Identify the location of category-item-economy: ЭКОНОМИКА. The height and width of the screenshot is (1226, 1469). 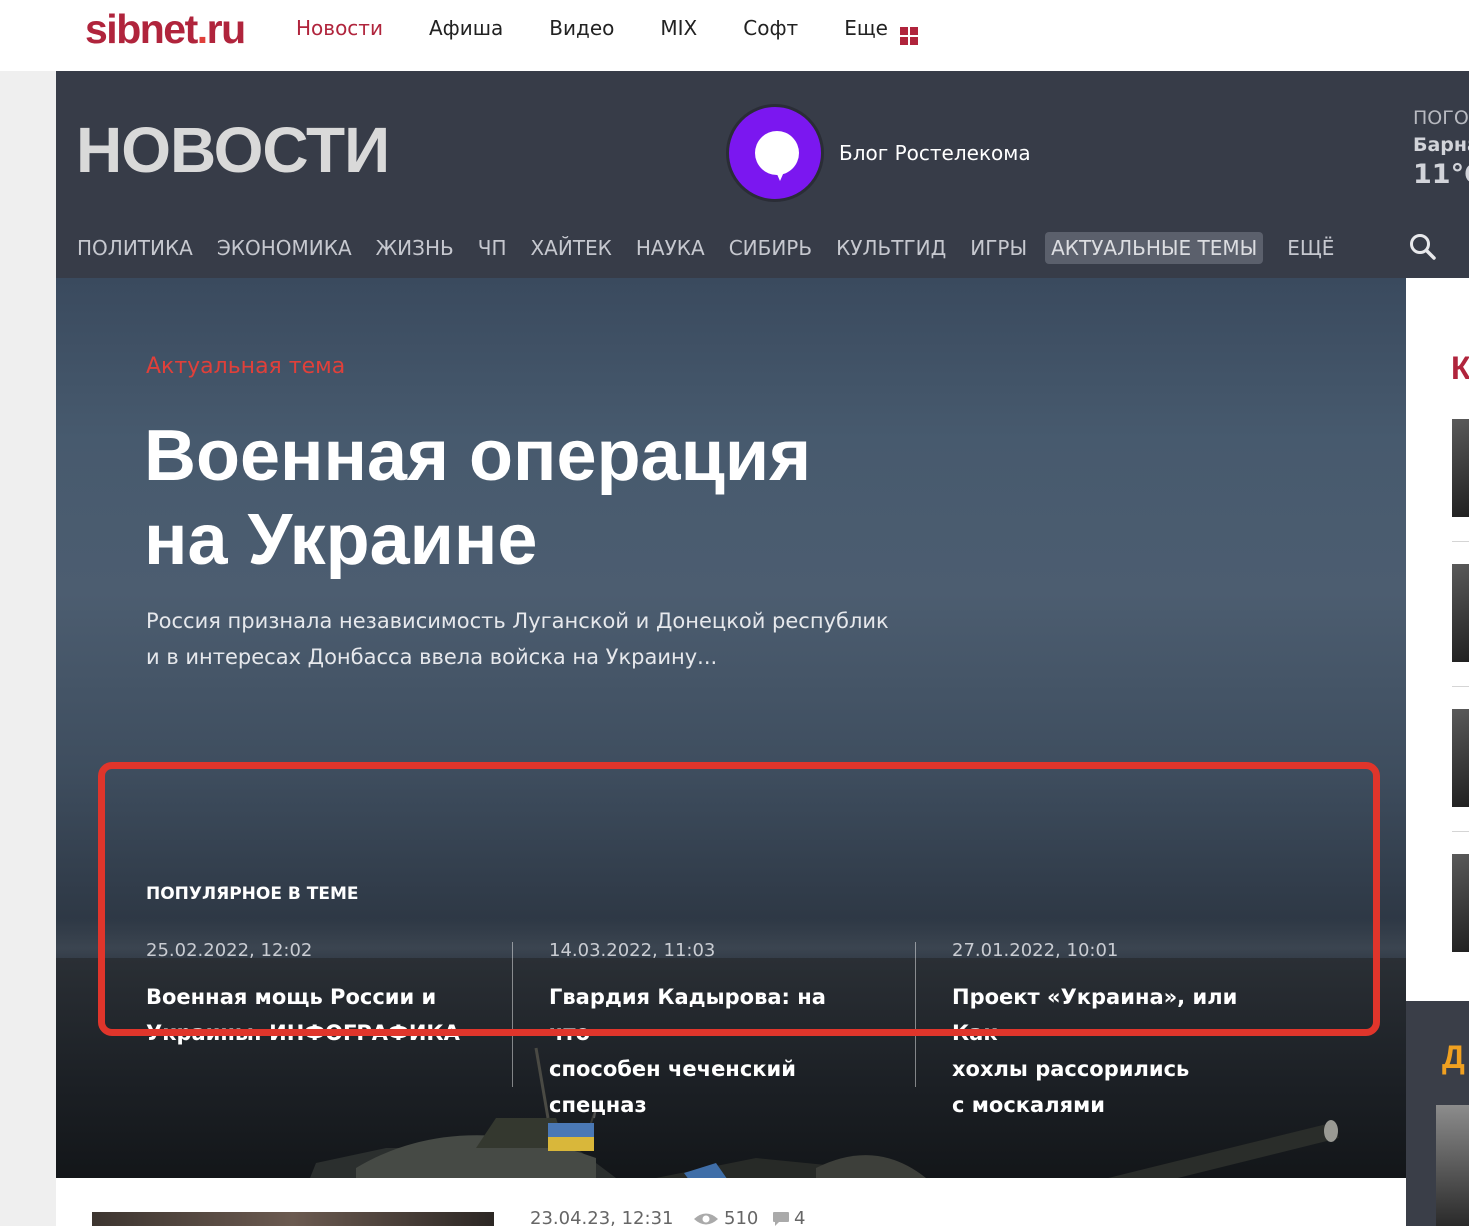
(284, 248).